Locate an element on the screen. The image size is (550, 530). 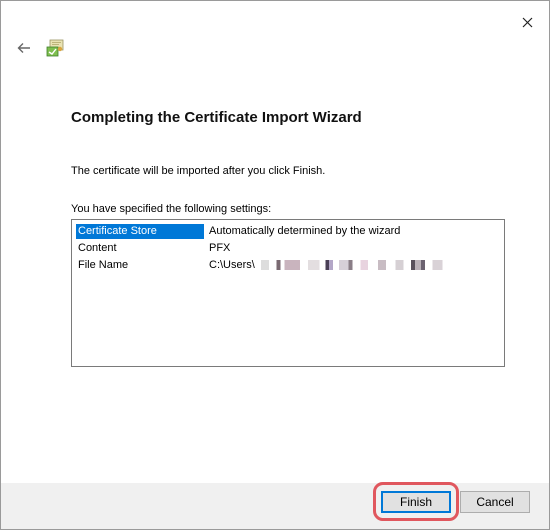
settings-row-value: C:\Users\ is located at coordinates (330, 265).